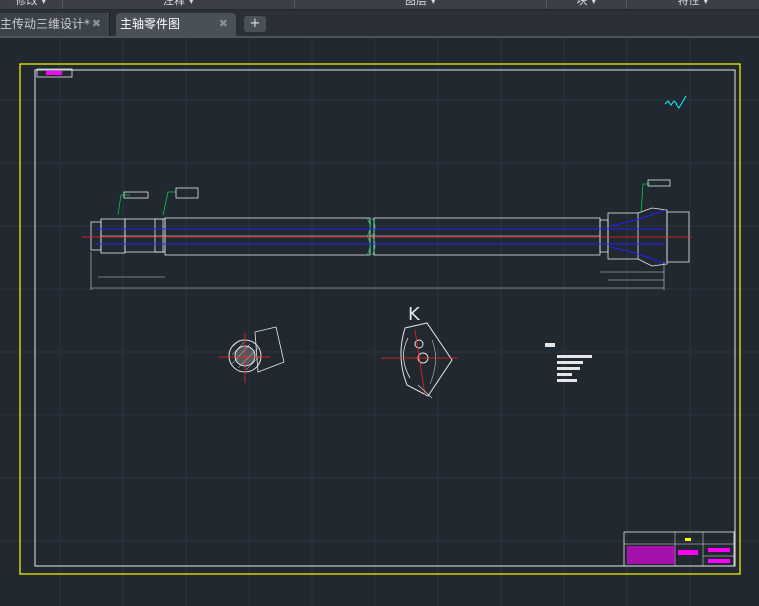 Image resolution: width=759 pixels, height=606 pixels. I want to click on surface-roughness-symbol, so click(675, 102).